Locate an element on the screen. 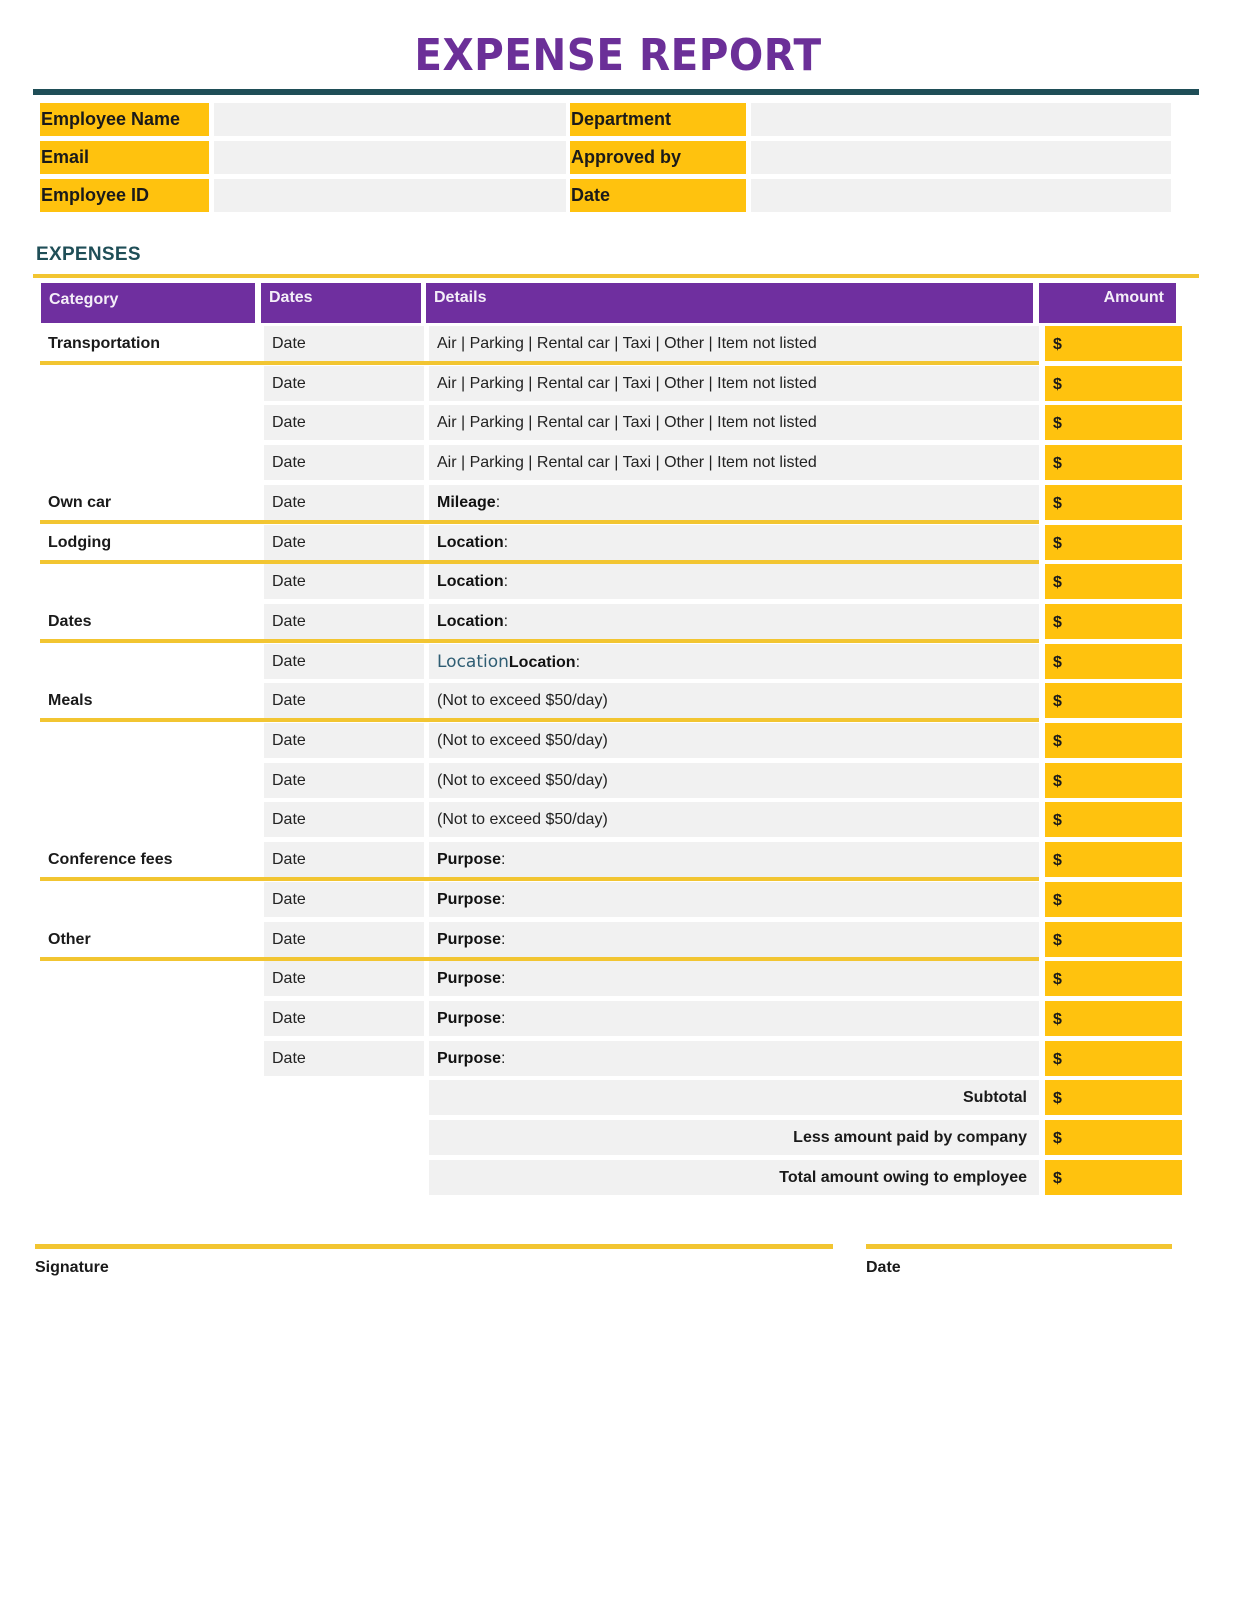 The image size is (1236, 1600). row-details-label: Purpose is located at coordinates (469, 1018).